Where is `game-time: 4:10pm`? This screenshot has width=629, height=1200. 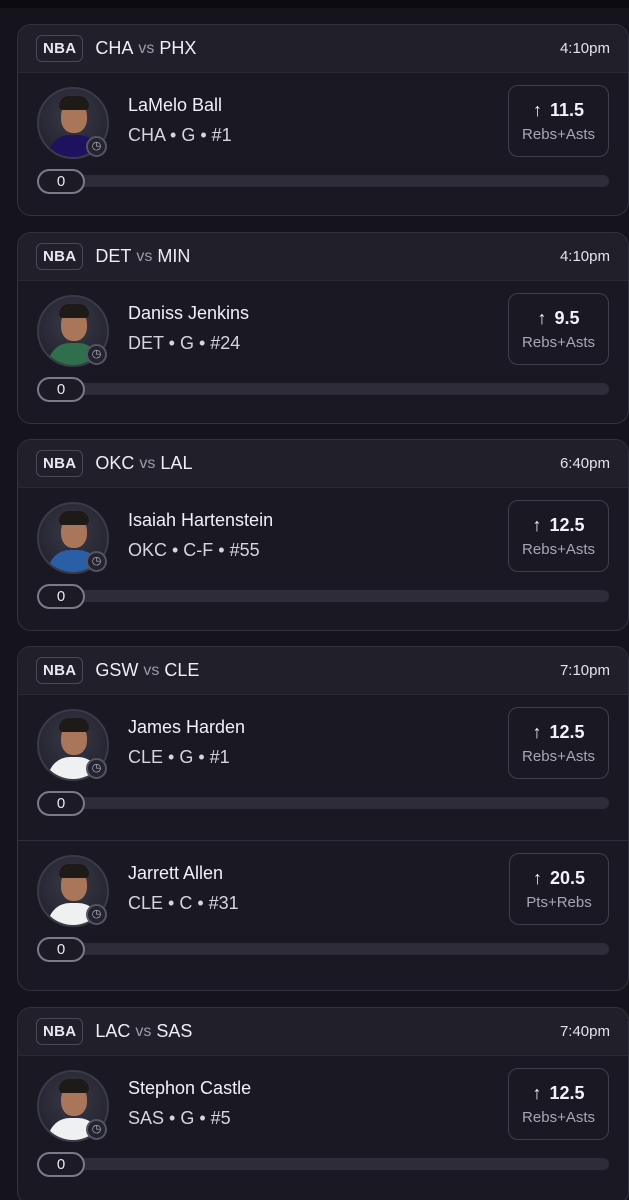 game-time: 4:10pm is located at coordinates (584, 256).